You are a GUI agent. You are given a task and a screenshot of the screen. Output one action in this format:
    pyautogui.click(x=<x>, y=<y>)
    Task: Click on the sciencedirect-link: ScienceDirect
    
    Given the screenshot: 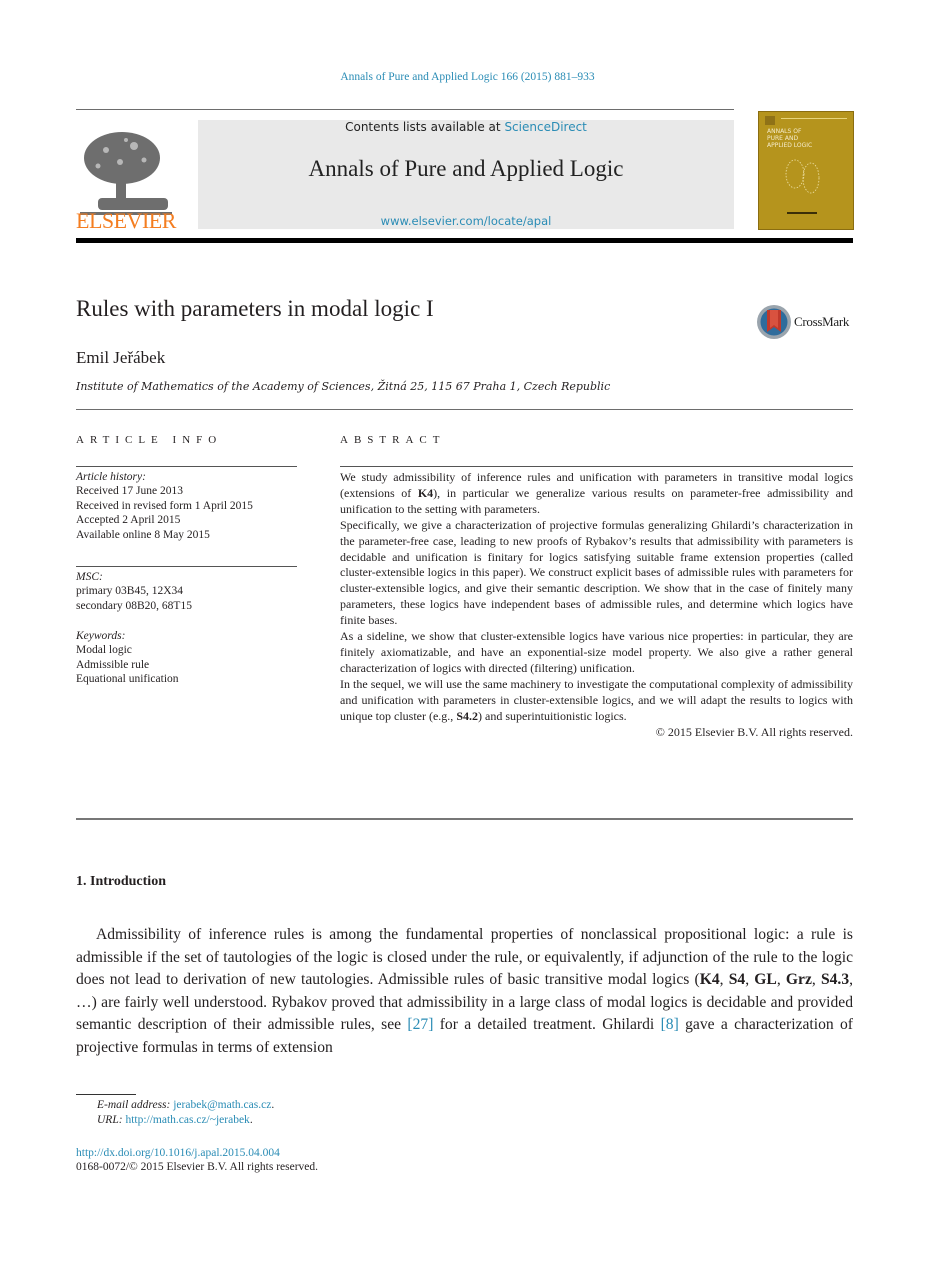 What is the action you would take?
    pyautogui.click(x=545, y=127)
    